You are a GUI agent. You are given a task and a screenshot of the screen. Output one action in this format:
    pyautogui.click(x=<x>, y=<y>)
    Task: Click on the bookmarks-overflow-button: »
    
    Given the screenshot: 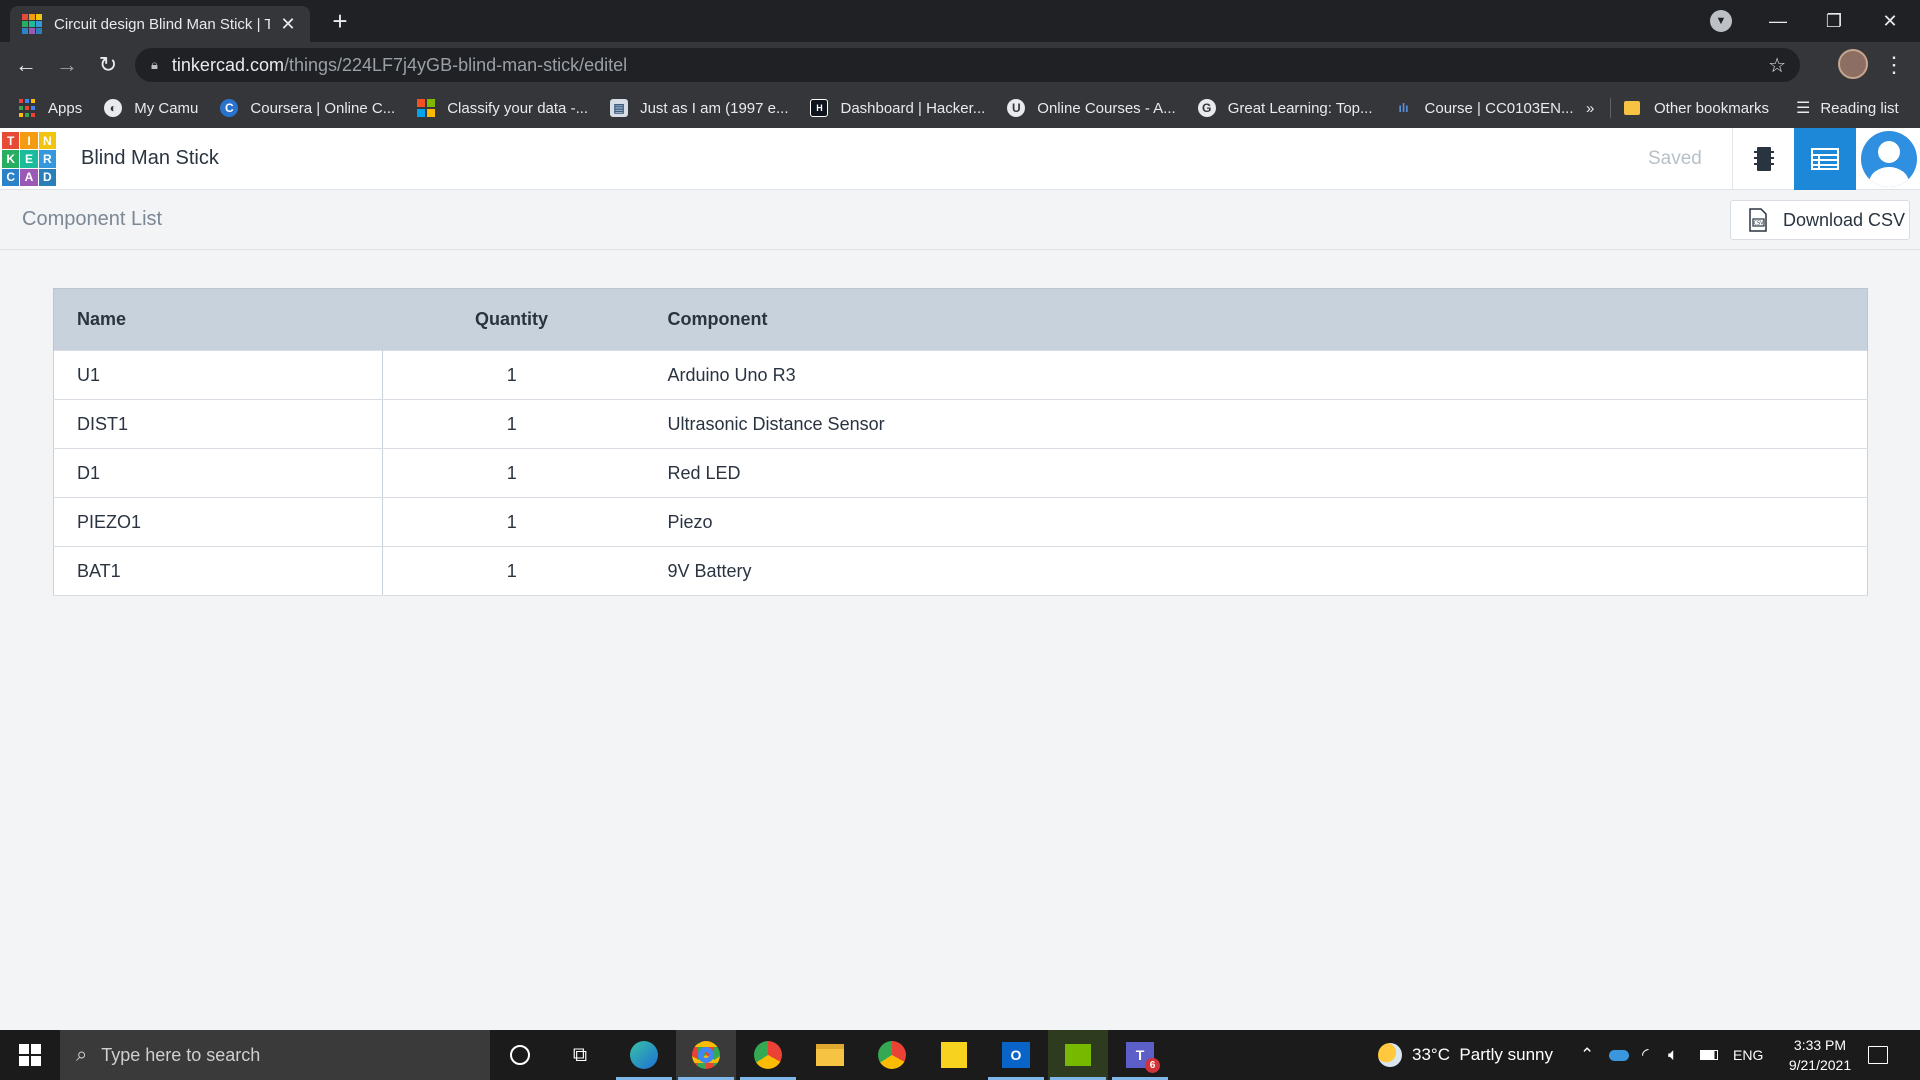 What is the action you would take?
    pyautogui.click(x=1590, y=108)
    